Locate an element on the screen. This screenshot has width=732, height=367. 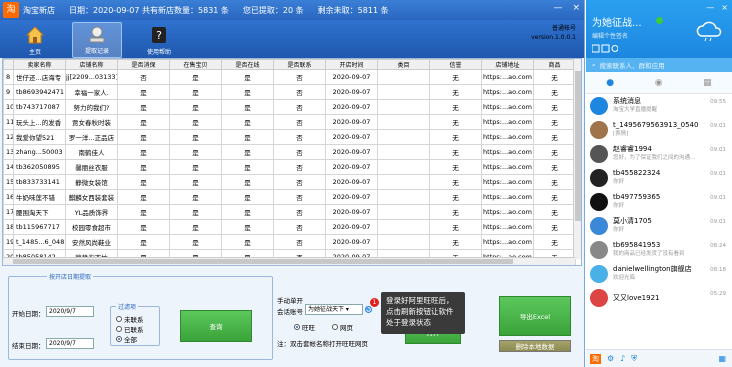
start-date-field: 2020/9/7 is located at coordinates (70, 311).